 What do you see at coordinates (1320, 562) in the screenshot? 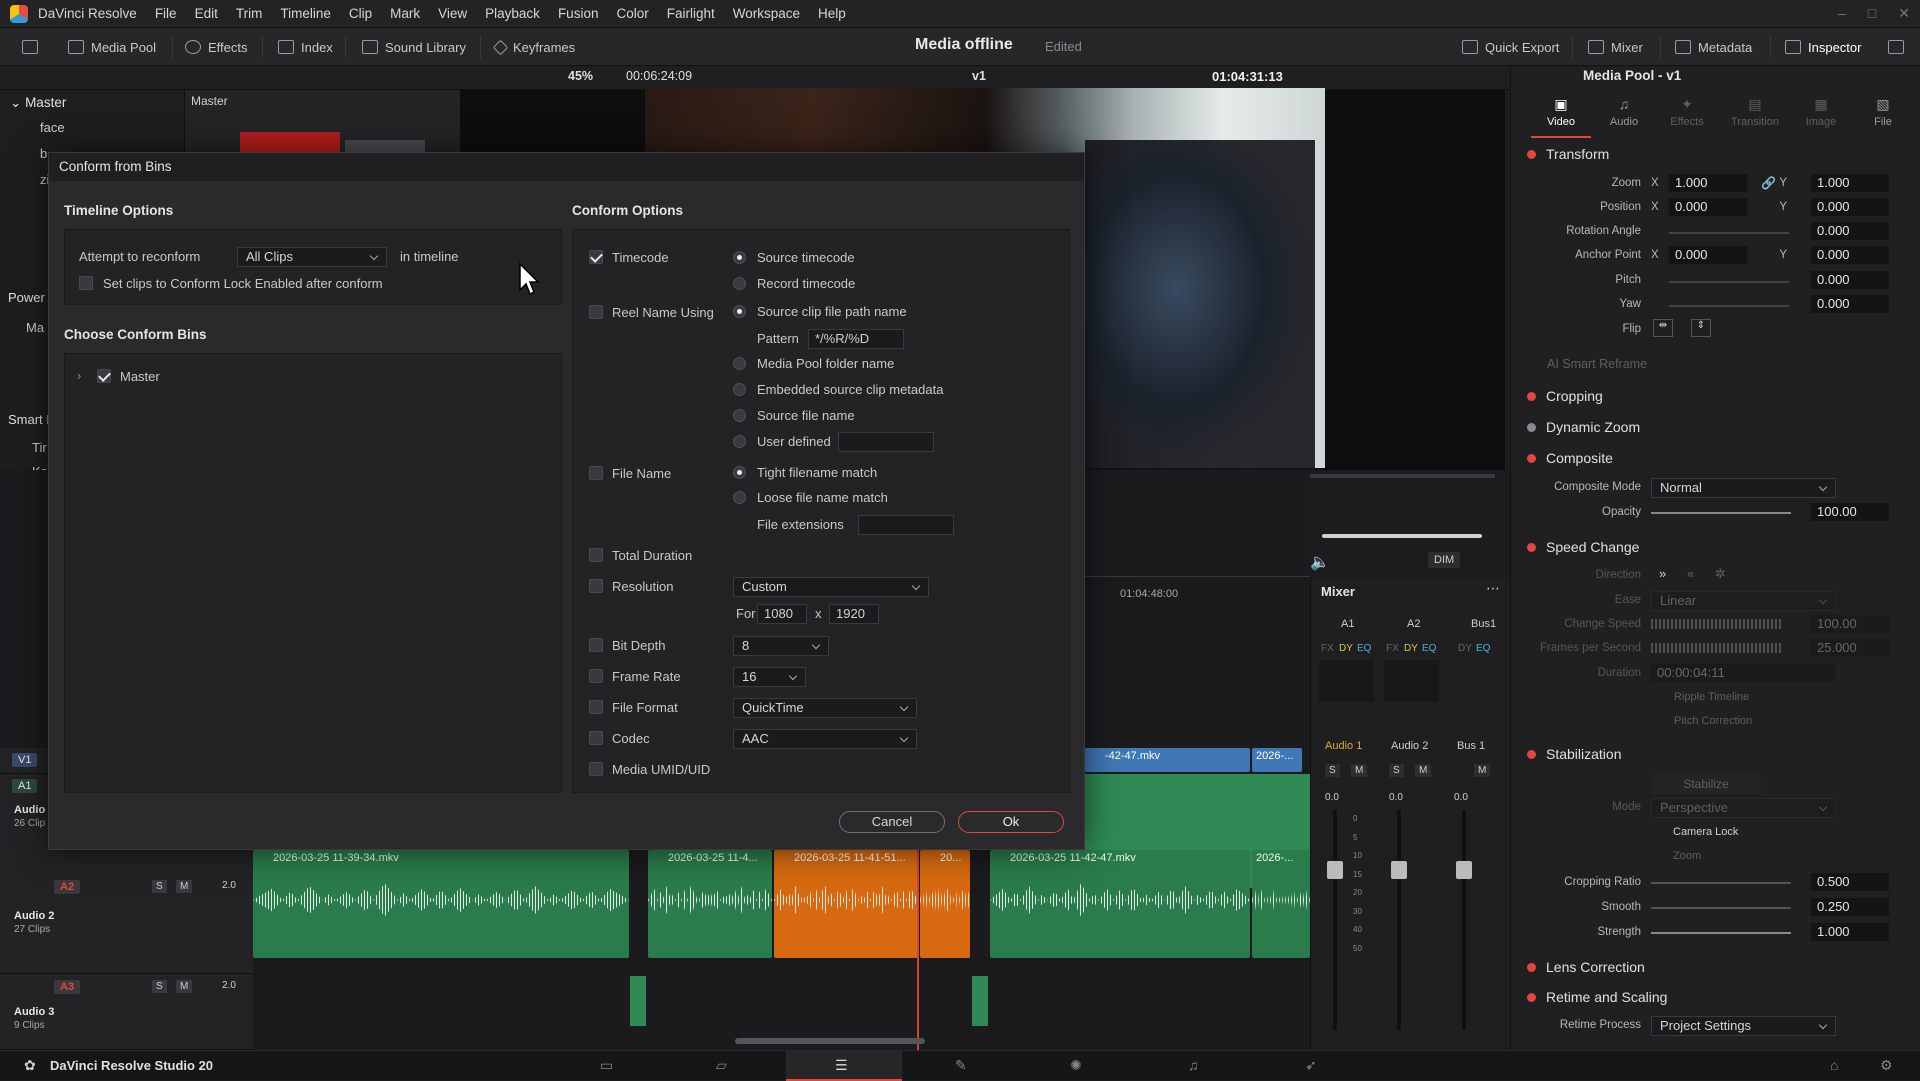
I see `speaker-icon: 🔈` at bounding box center [1320, 562].